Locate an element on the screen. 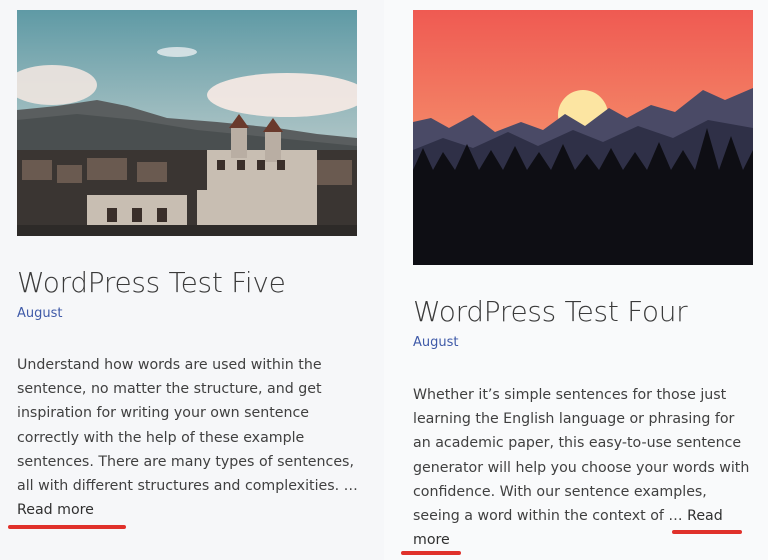 The image size is (768, 560). read-more-underline is located at coordinates (67, 527).